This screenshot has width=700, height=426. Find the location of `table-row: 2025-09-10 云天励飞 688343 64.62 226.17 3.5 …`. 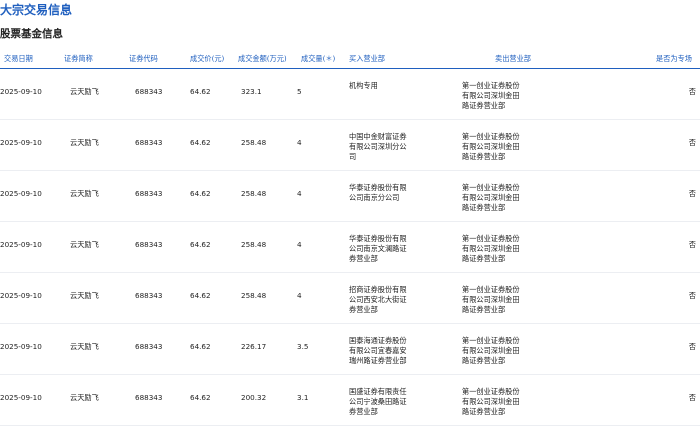

table-row: 2025-09-10 云天励飞 688343 64.62 226.17 3.5 … is located at coordinates (350, 349).